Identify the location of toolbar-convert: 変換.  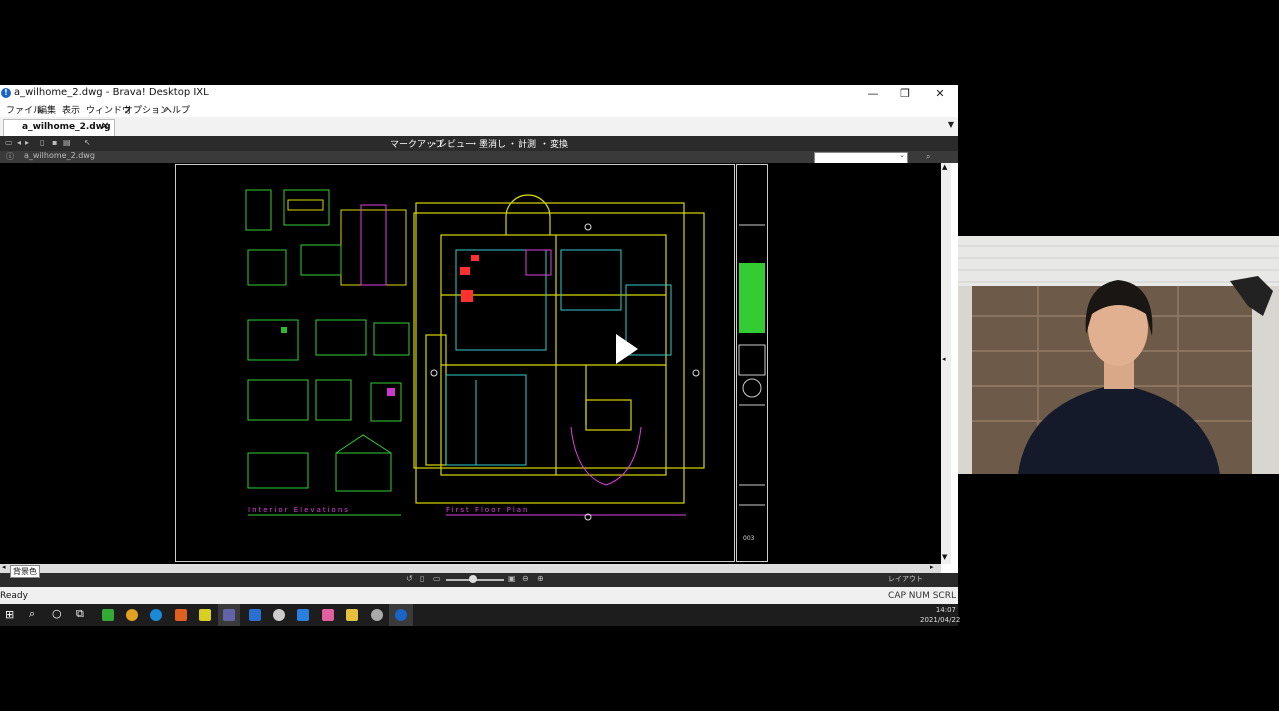
(559, 143).